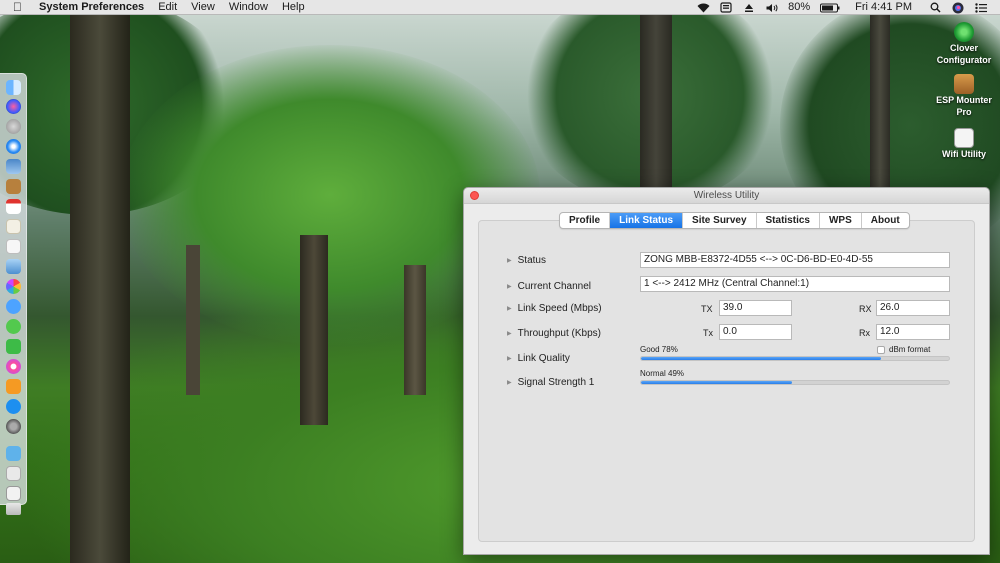 Image resolution: width=1000 pixels, height=563 pixels. What do you see at coordinates (958, 8) in the screenshot?
I see `siri-icon` at bounding box center [958, 8].